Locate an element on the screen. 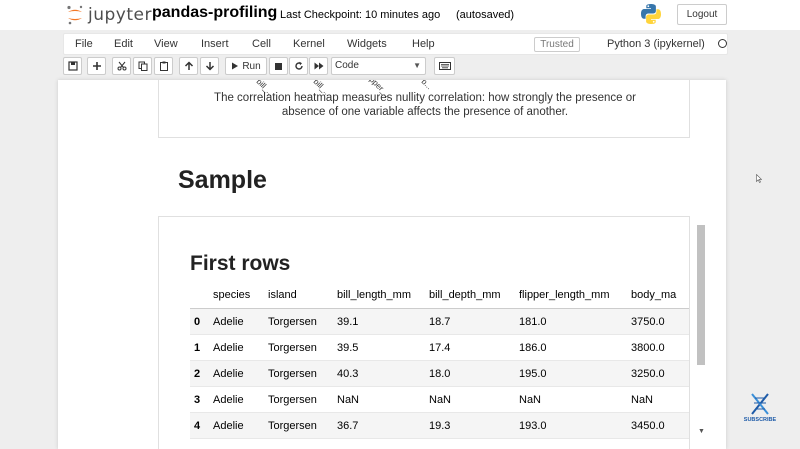 The width and height of the screenshot is (800, 449). refresh-icon is located at coordinates (298, 65).